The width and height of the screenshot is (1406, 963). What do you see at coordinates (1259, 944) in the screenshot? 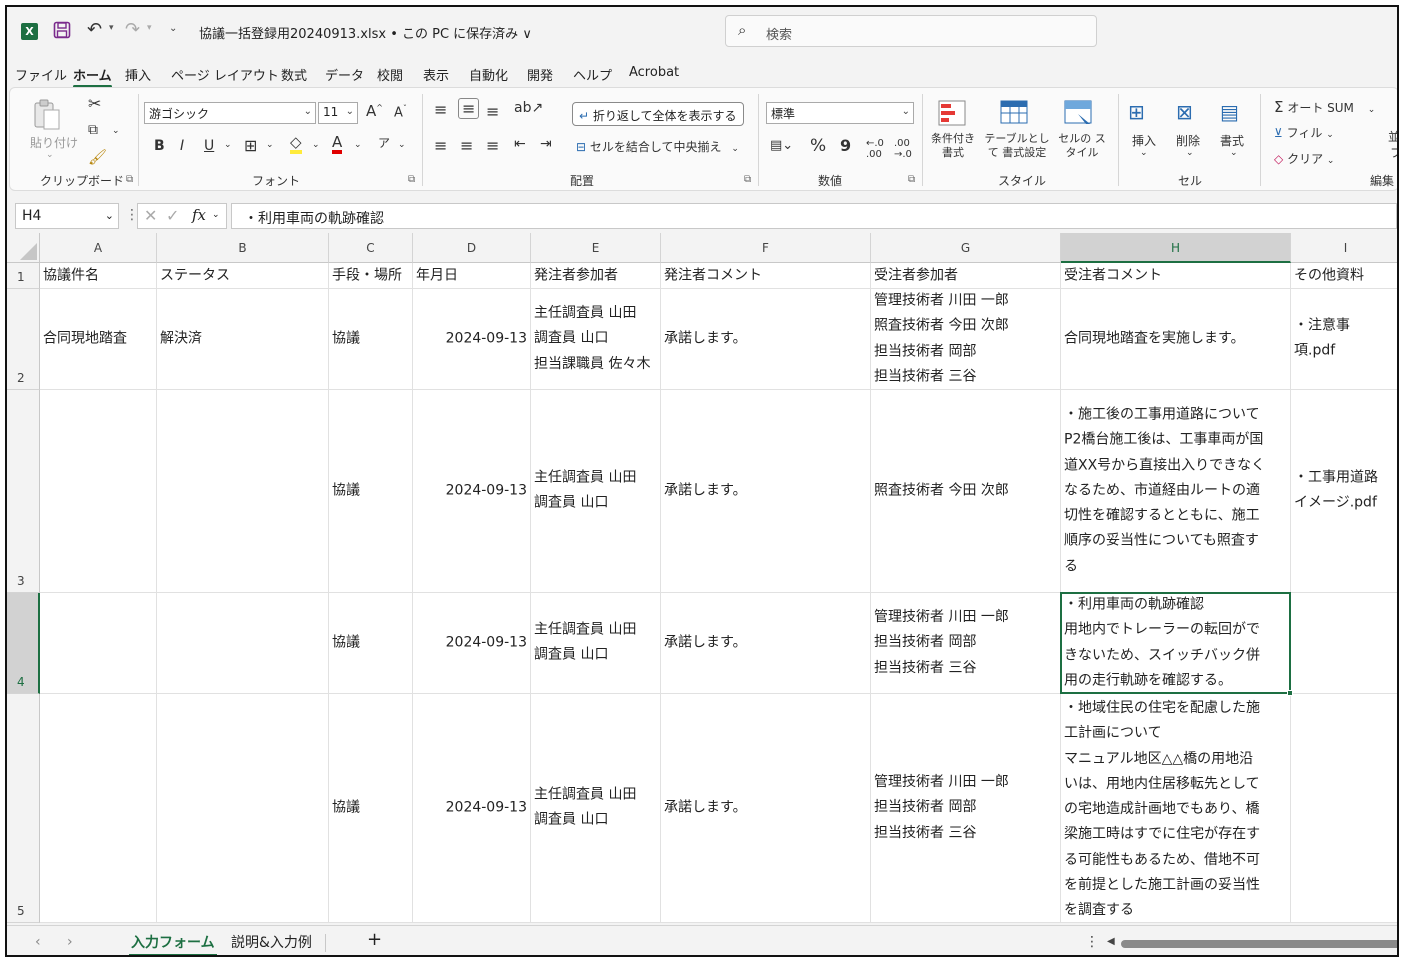
I see `horizontal-scrollbar` at bounding box center [1259, 944].